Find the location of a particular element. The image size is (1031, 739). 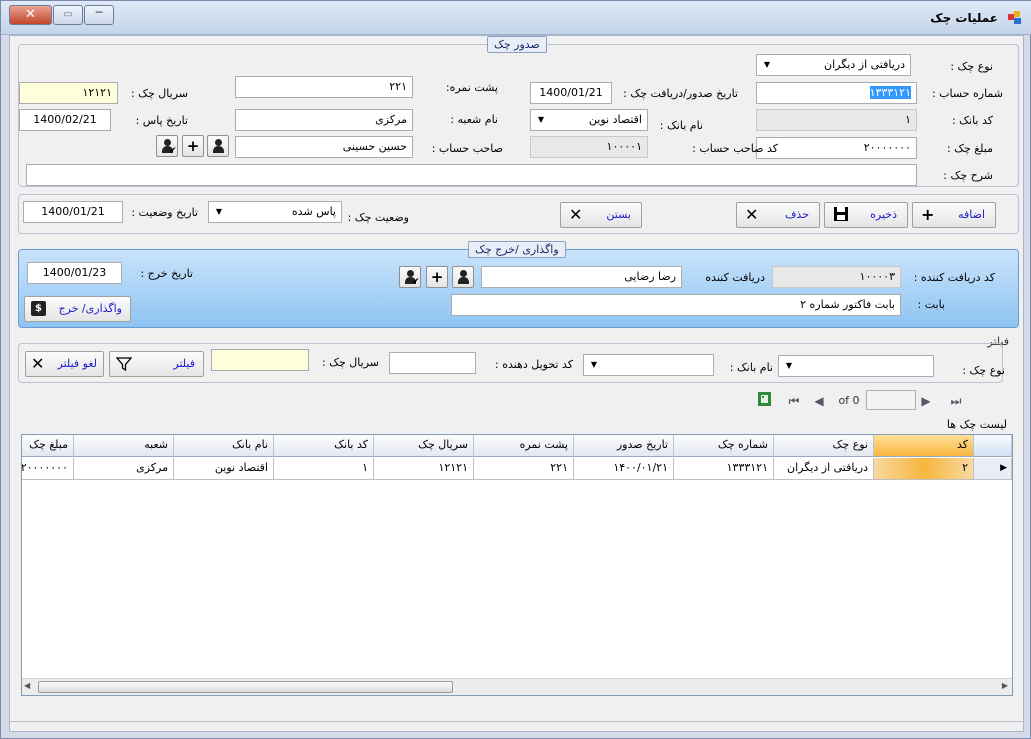

account-no-label: شماره حساب : is located at coordinates (967, 93).